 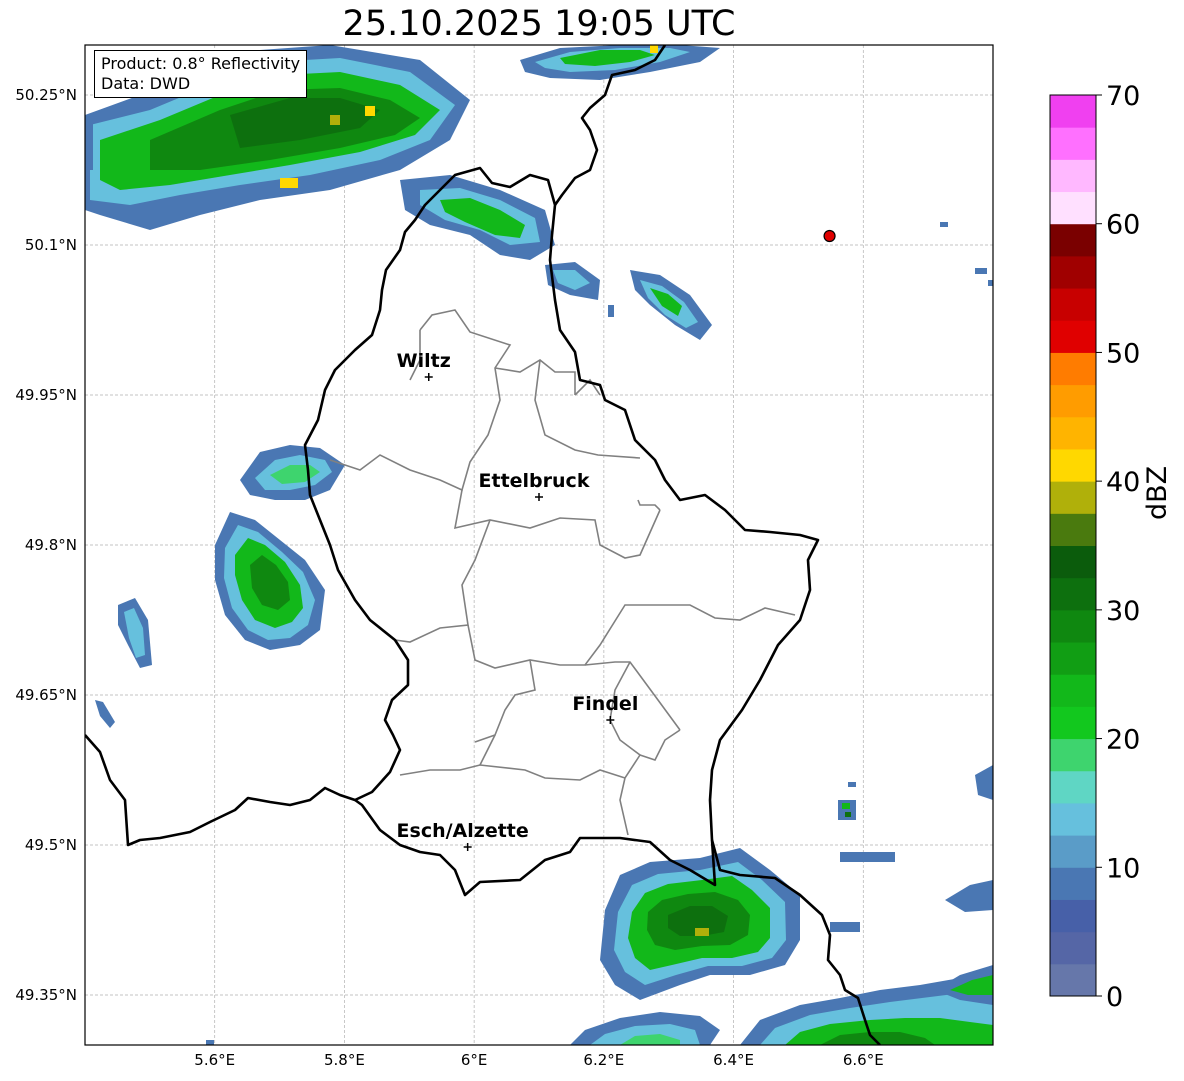 What do you see at coordinates (534, 481) in the screenshot?
I see `city-label: Ettelbruck` at bounding box center [534, 481].